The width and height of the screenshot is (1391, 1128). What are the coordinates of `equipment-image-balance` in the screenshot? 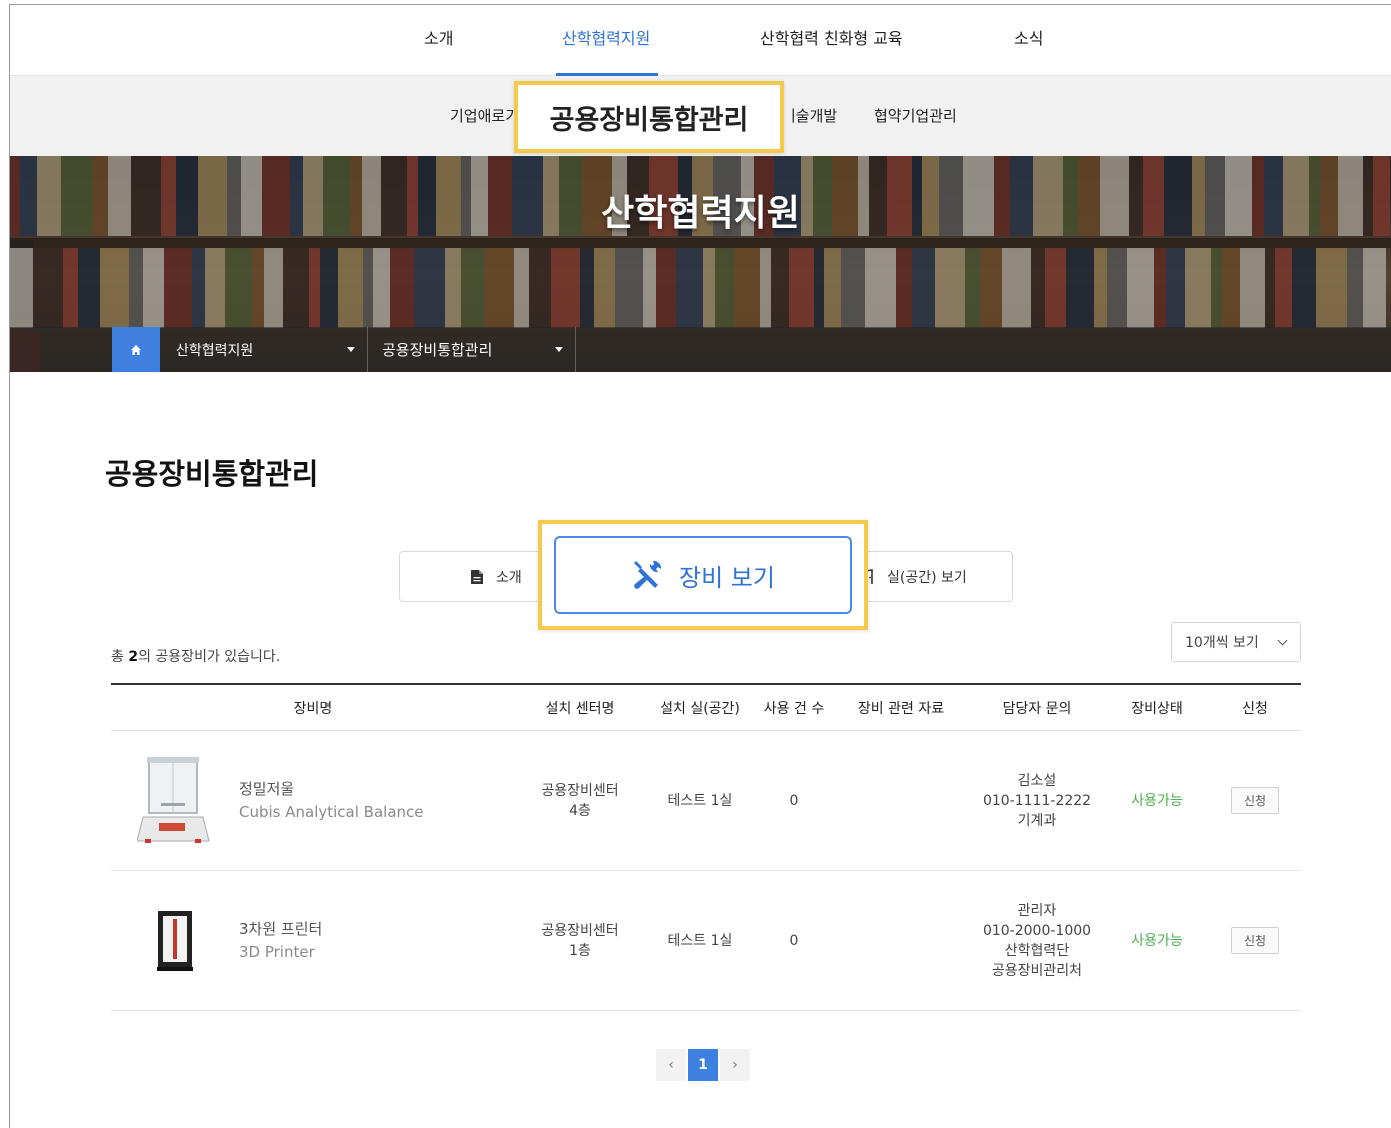 It's located at (175, 800).